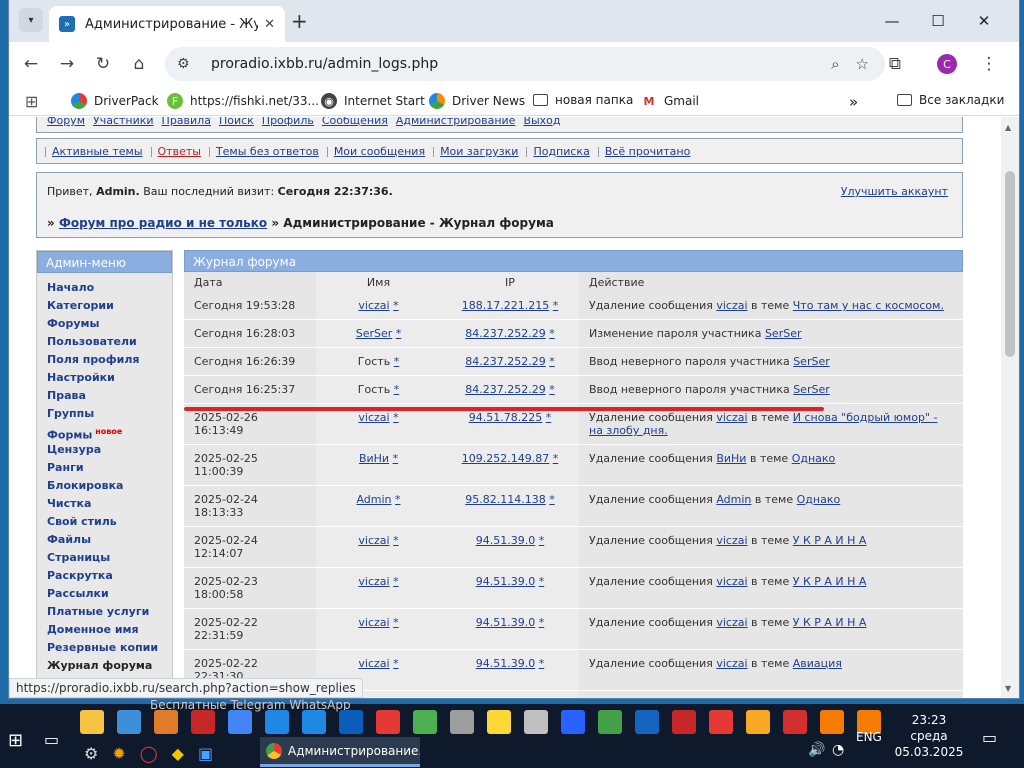 This screenshot has height=768, width=1024. What do you see at coordinates (51, 739) in the screenshot?
I see `task-view-icon: ▭` at bounding box center [51, 739].